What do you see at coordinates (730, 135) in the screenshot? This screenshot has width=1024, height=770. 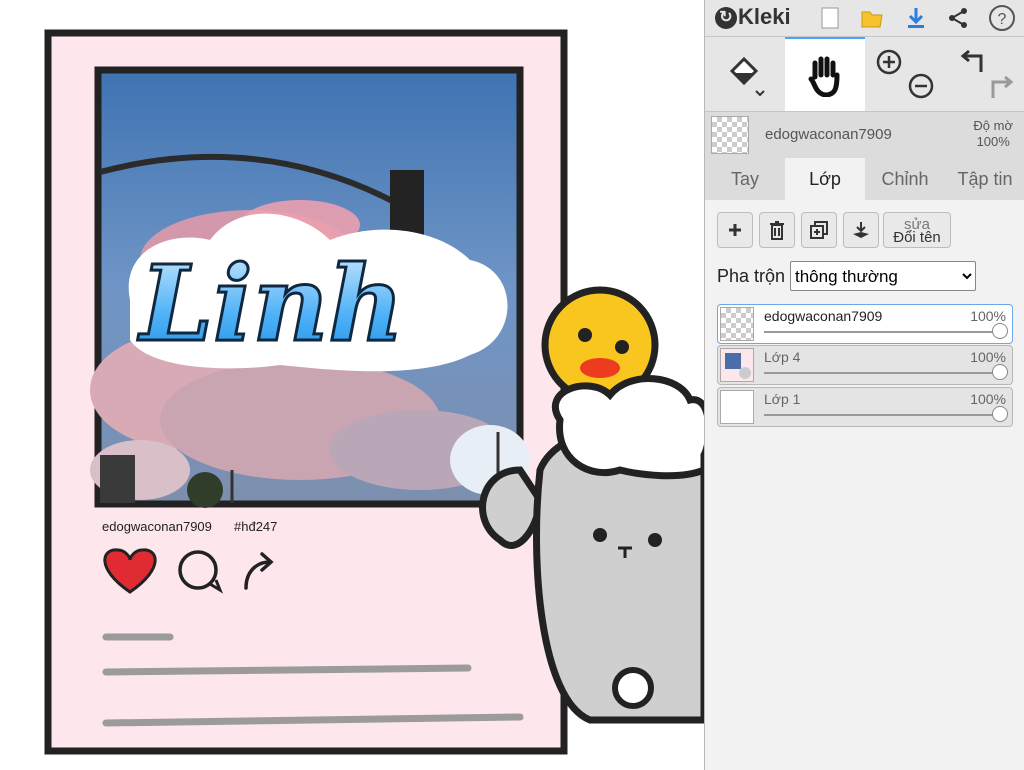 I see `current-layer-thumbnail` at bounding box center [730, 135].